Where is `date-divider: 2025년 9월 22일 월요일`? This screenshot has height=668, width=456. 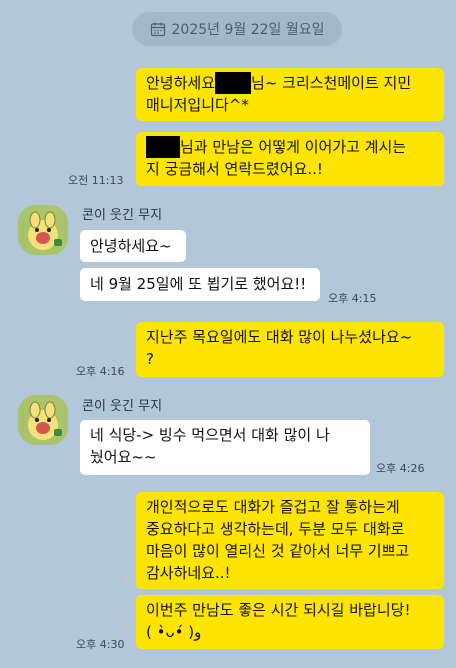
date-divider: 2025년 9월 22일 월요일 is located at coordinates (237, 29).